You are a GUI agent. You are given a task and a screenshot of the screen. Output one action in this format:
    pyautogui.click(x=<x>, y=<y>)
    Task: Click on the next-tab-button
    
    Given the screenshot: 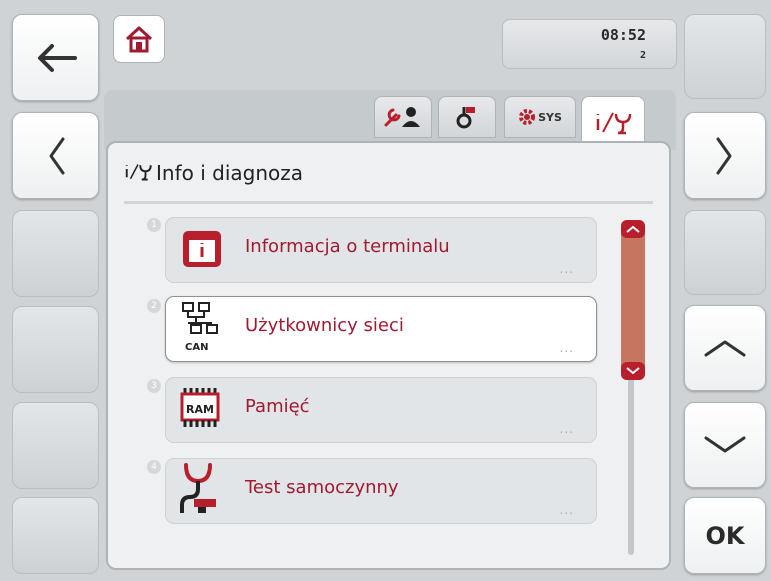 What is the action you would take?
    pyautogui.click(x=725, y=155)
    